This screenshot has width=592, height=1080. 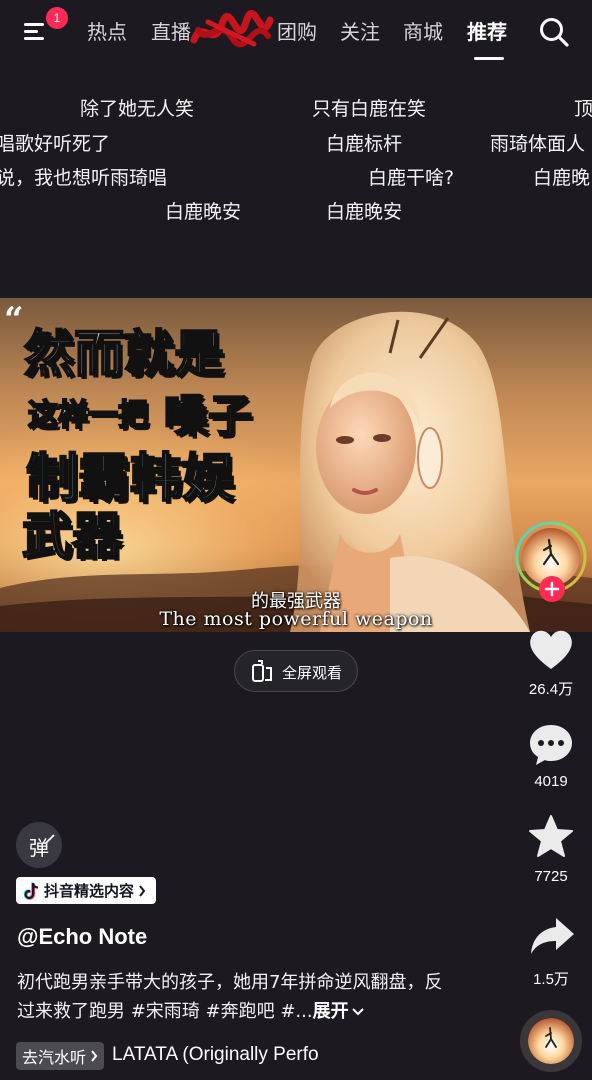 What do you see at coordinates (411, 178) in the screenshot?
I see `danmaku-comment: 白鹿干啥?` at bounding box center [411, 178].